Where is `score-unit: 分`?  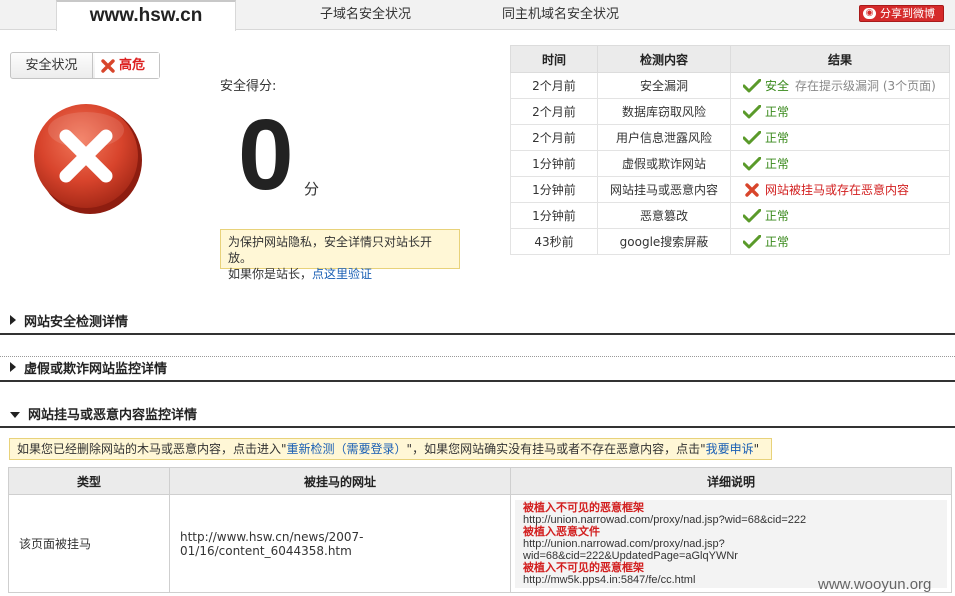 score-unit: 分 is located at coordinates (312, 189).